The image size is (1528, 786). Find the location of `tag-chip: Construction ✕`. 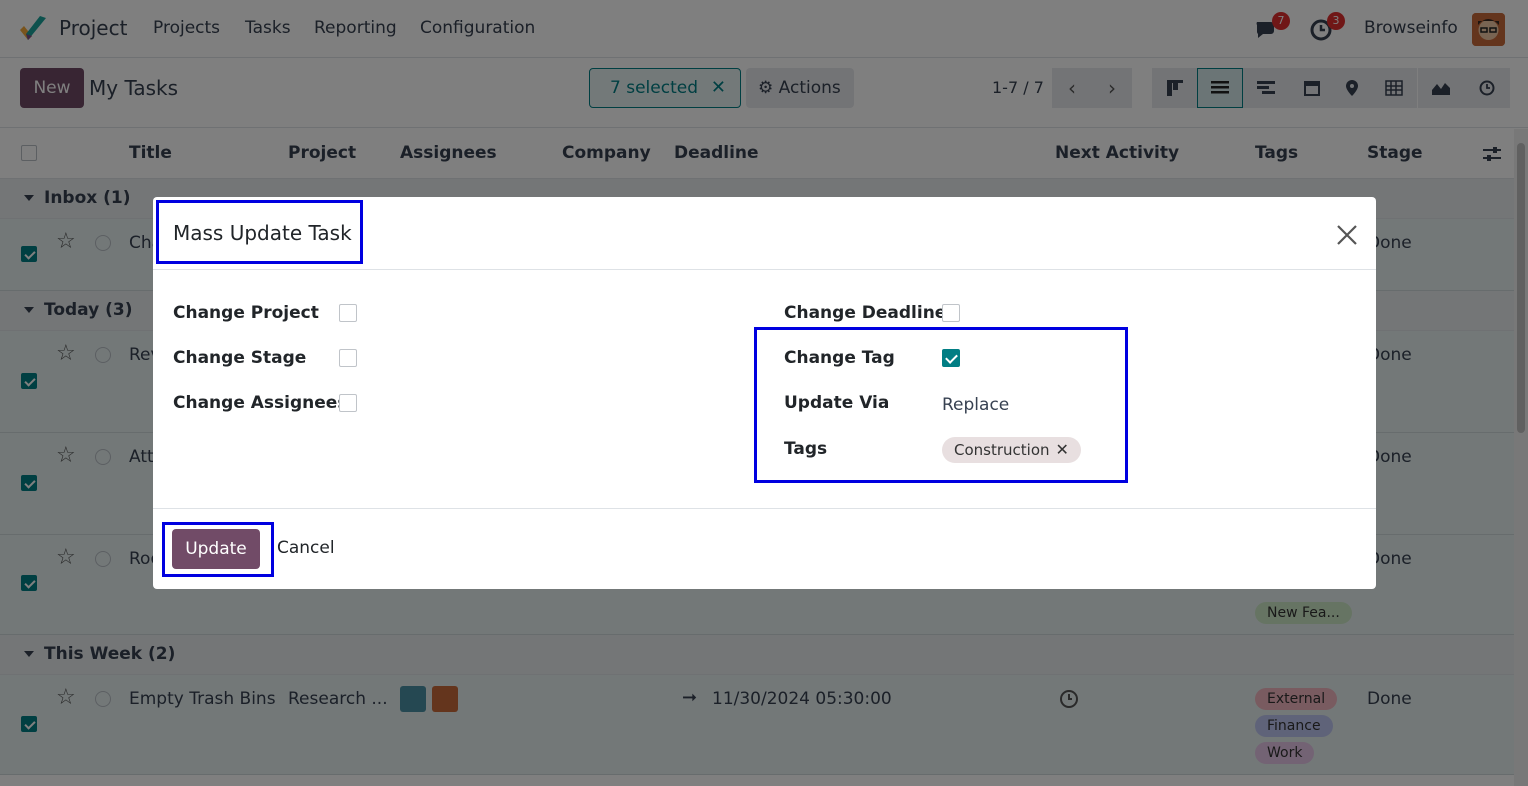

tag-chip: Construction ✕ is located at coordinates (1011, 450).